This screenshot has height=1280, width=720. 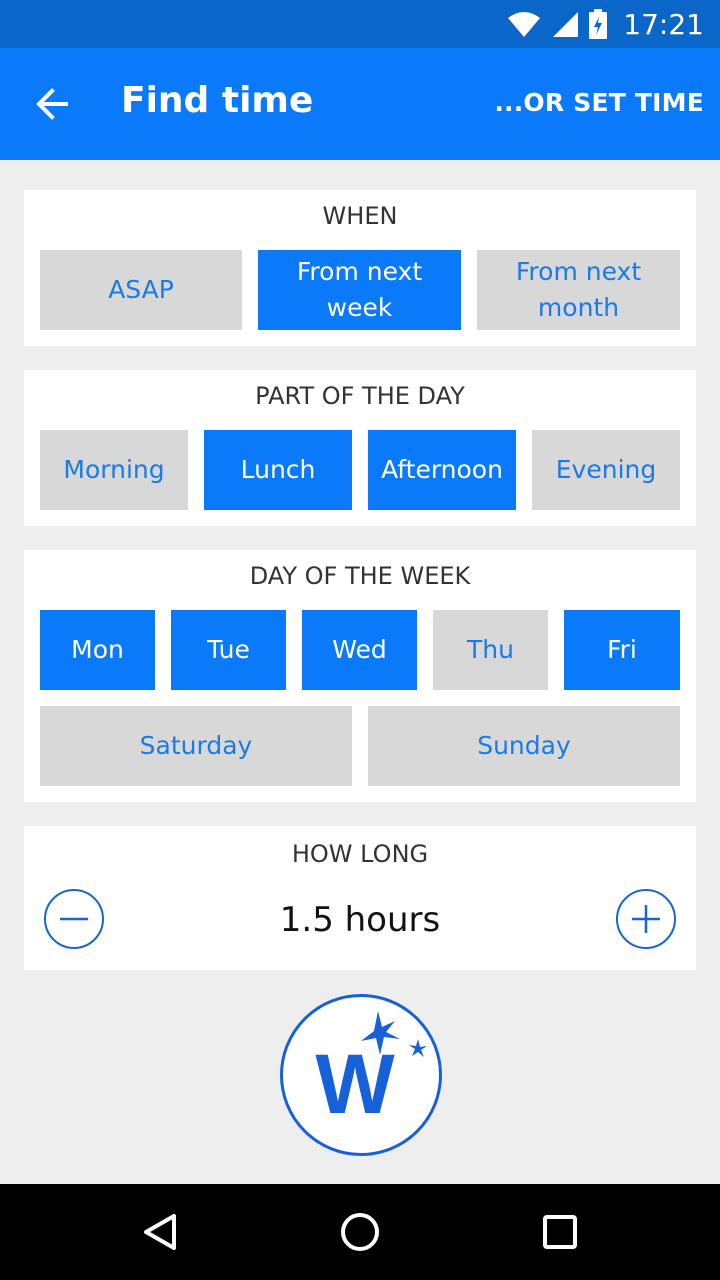 I want to click on when-card: WHEN ASAP From next week From next month, so click(x=360, y=268).